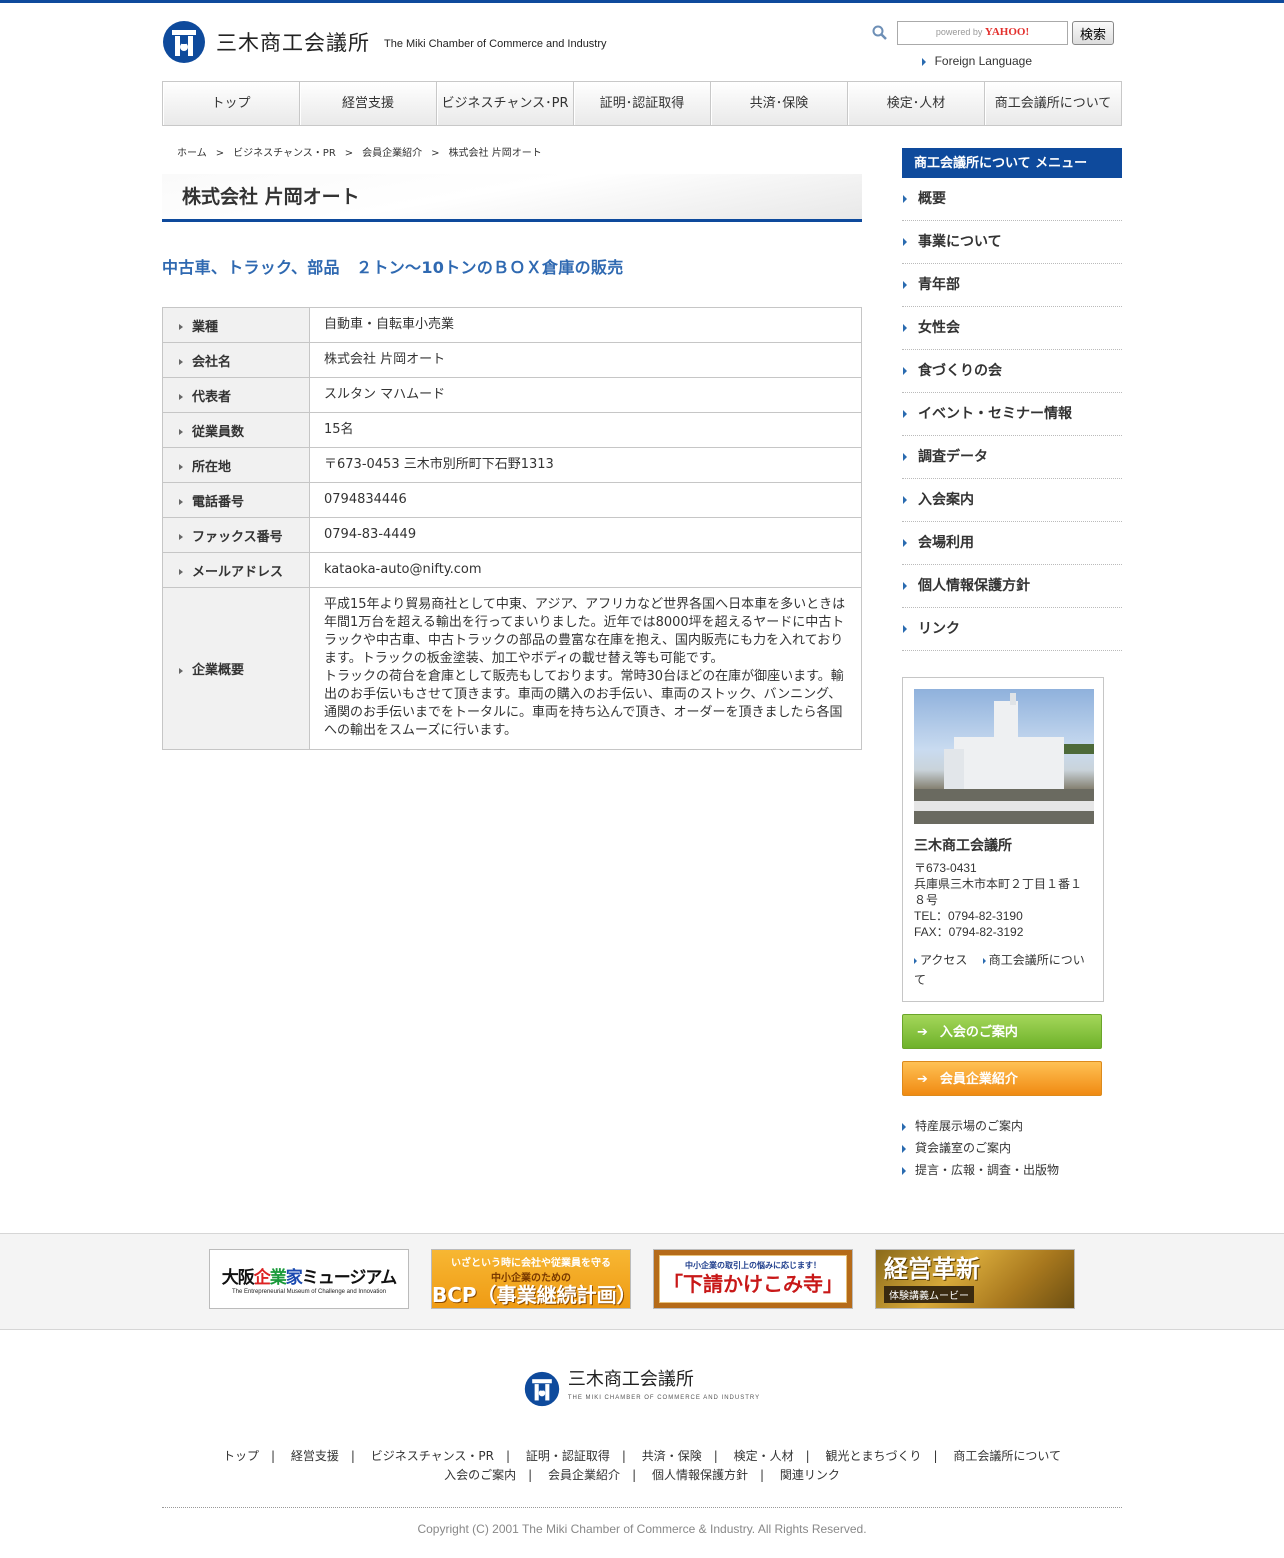 Image resolution: width=1284 pixels, height=1558 pixels. I want to click on footer-link-business: ビジネスチャンス・PR, so click(432, 1456).